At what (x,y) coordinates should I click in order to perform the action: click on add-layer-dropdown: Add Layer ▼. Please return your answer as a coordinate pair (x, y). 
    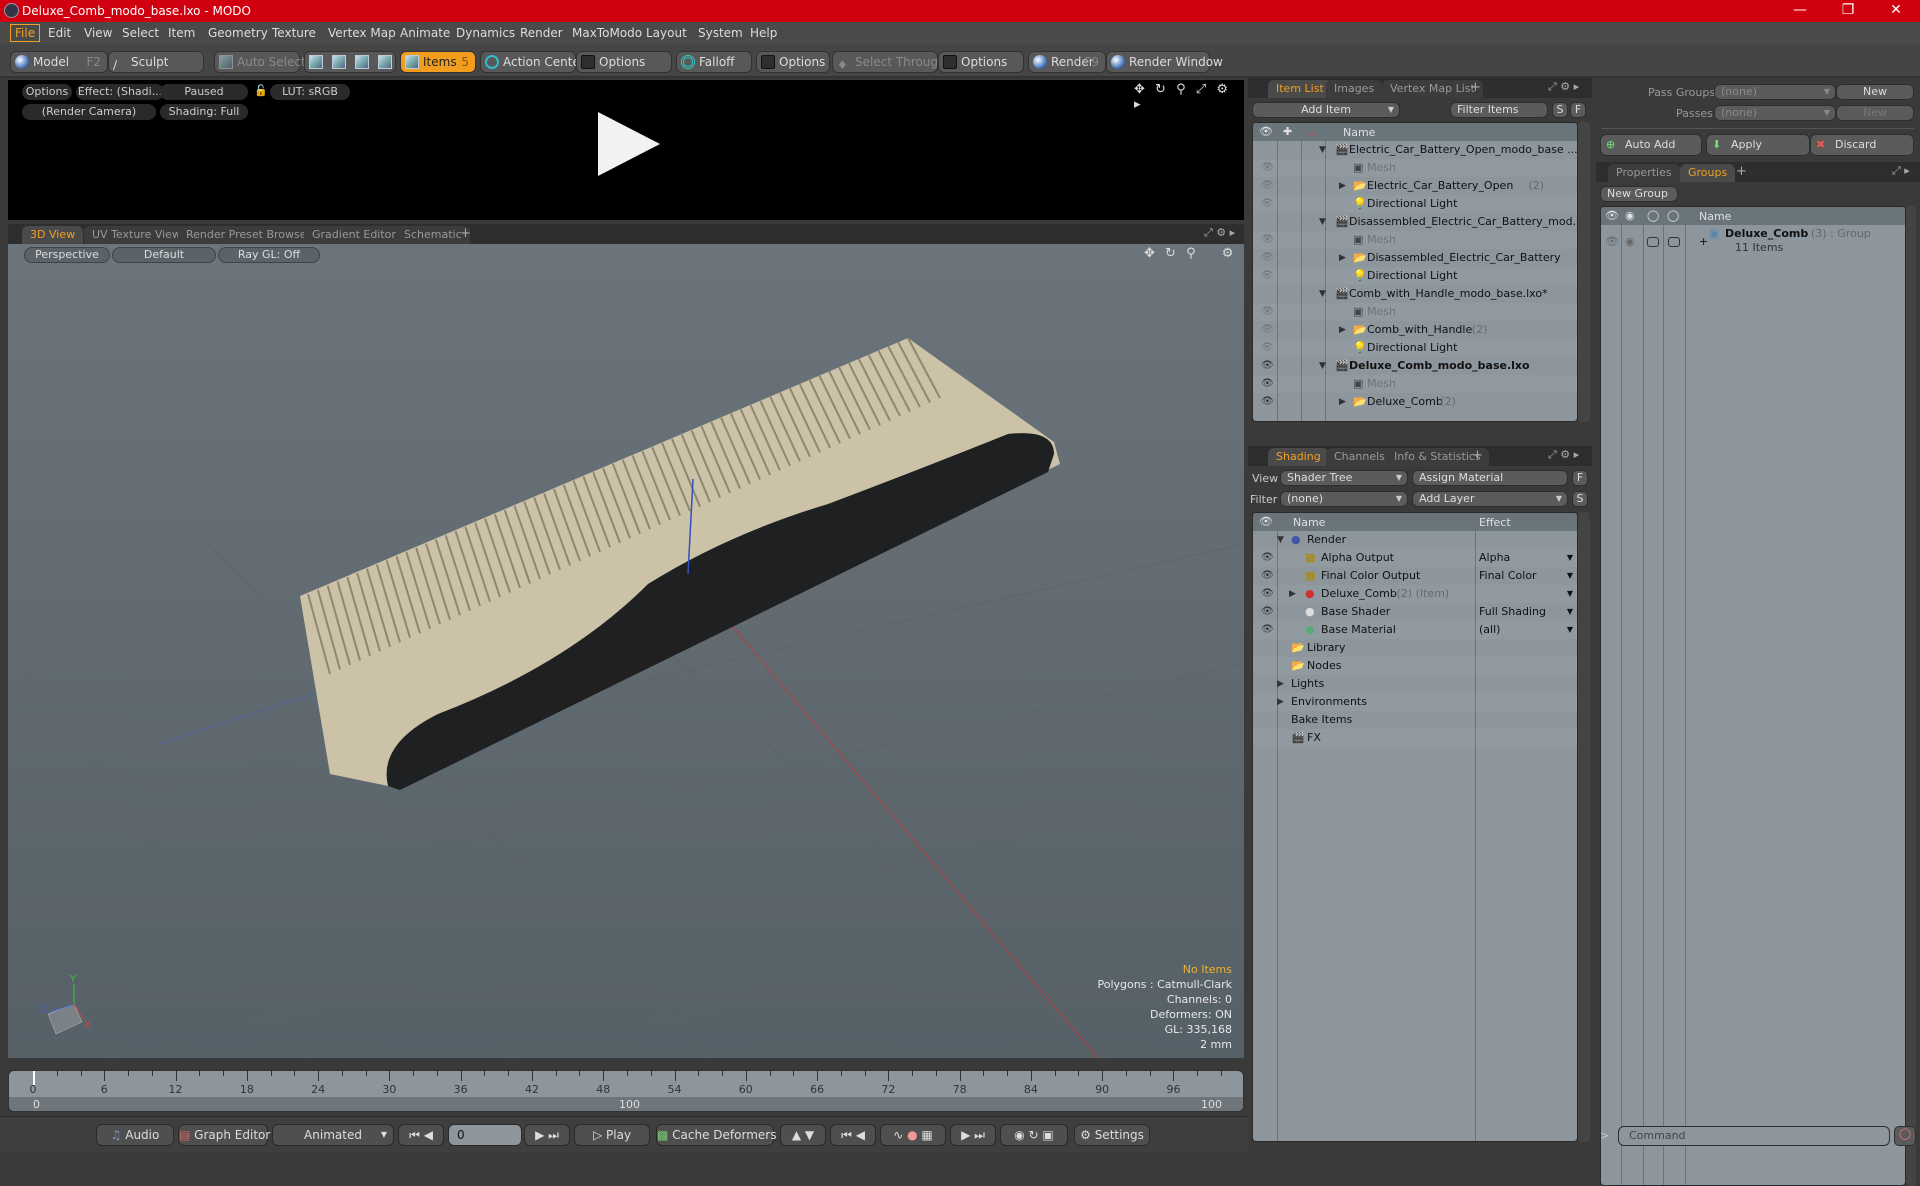
    Looking at the image, I should click on (1490, 499).